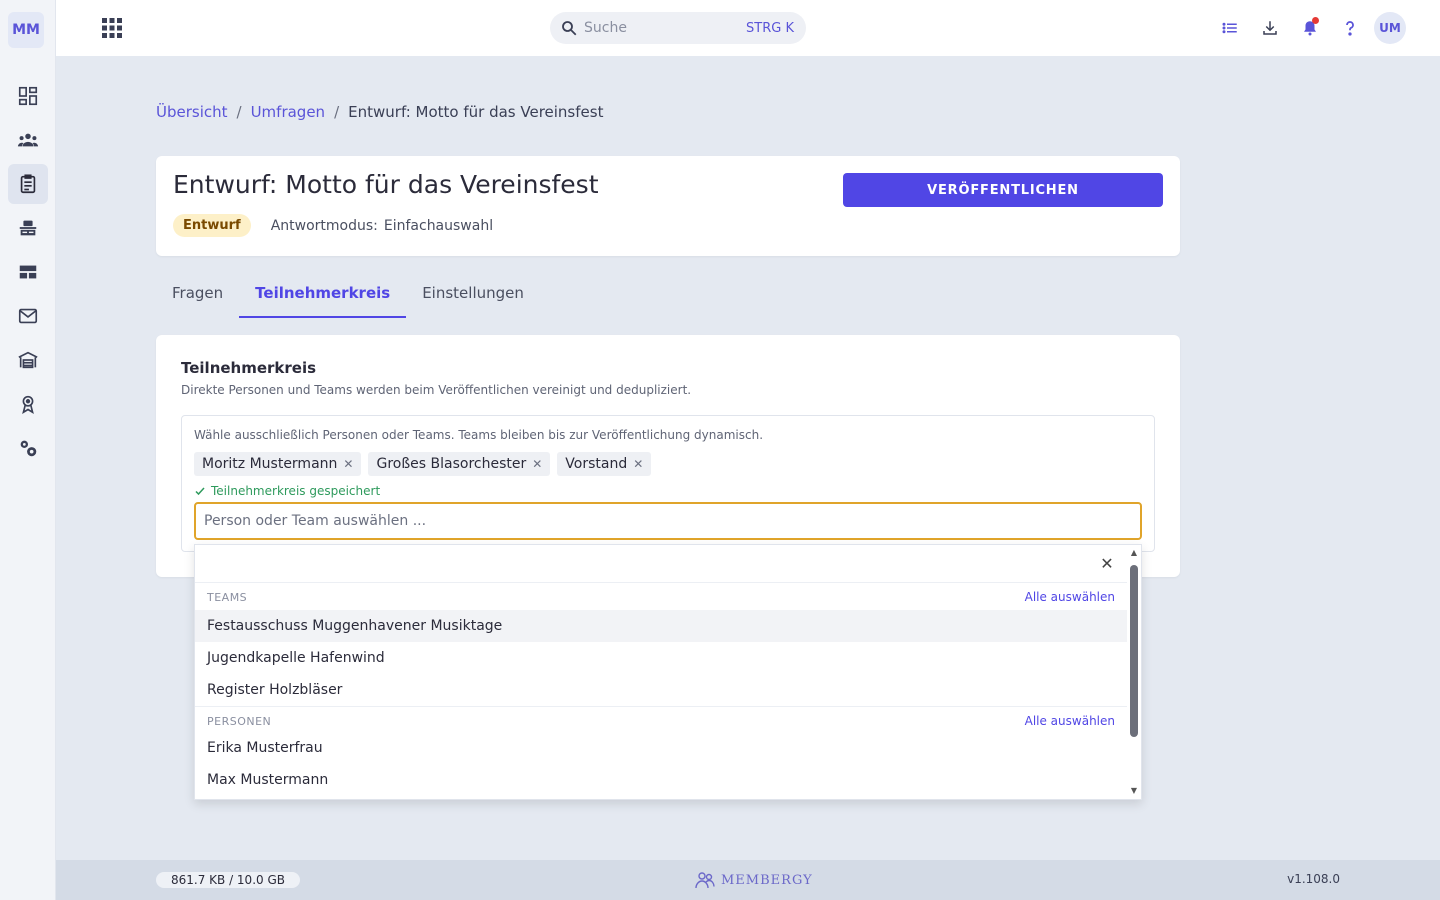 The height and width of the screenshot is (900, 1440). I want to click on dropdown-scrollbar: ▲ ▼, so click(1134, 672).